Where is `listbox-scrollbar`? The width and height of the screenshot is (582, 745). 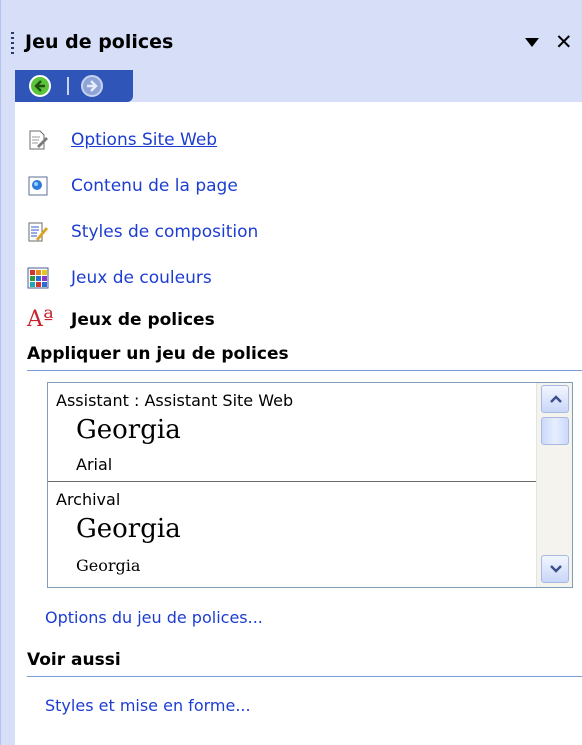
listbox-scrollbar is located at coordinates (554, 485).